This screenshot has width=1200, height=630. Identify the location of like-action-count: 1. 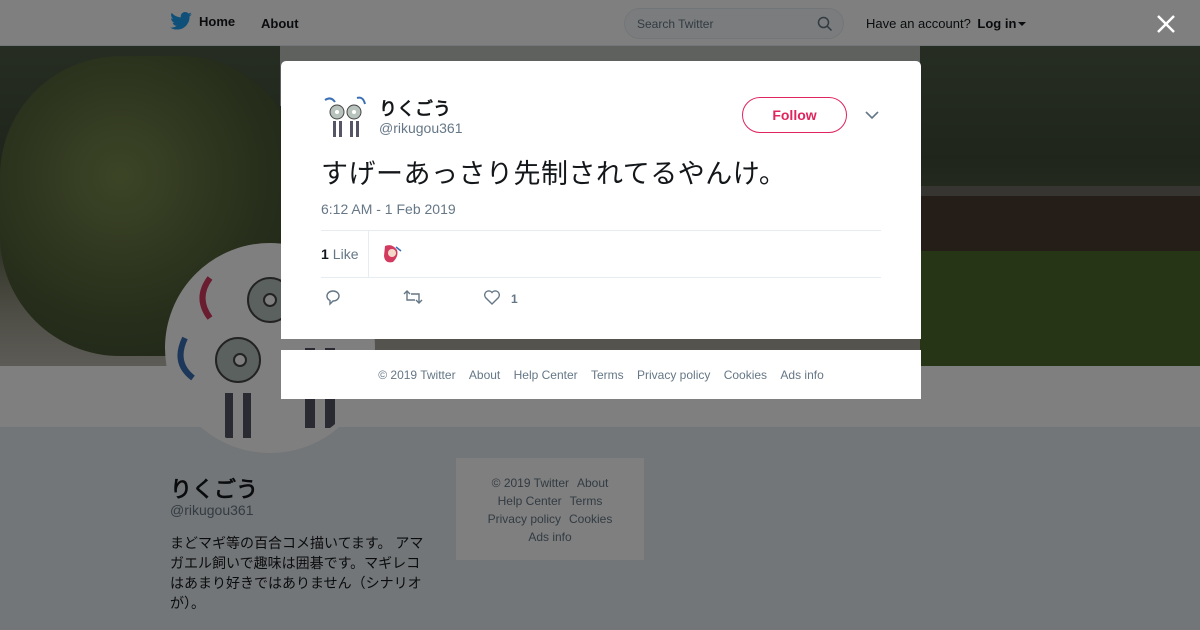
(514, 299).